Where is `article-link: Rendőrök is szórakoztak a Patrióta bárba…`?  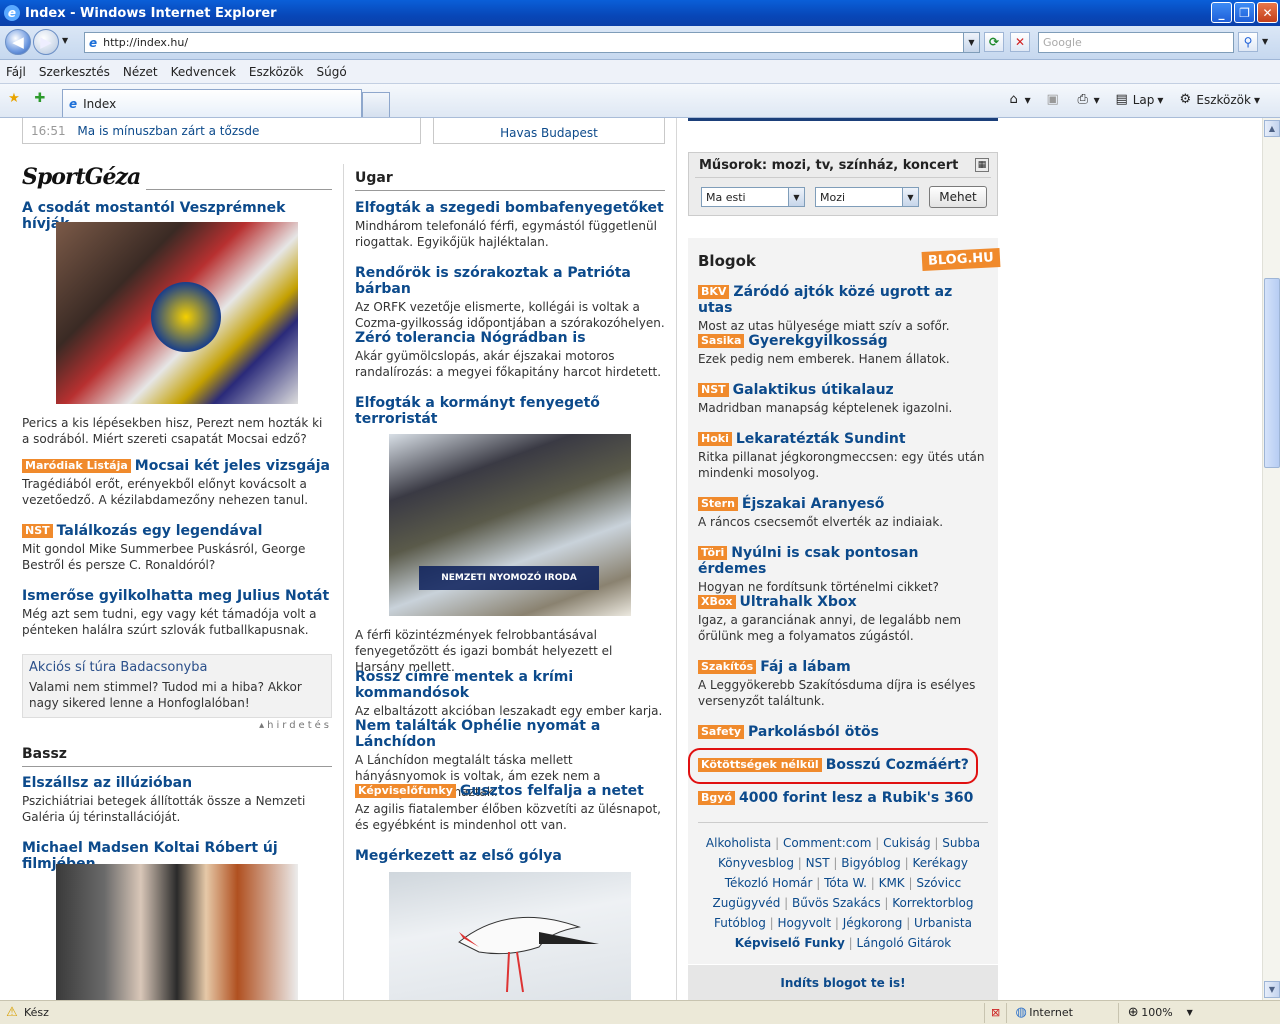 article-link: Rendőrök is szórakoztak a Patrióta bárba… is located at coordinates (510, 281).